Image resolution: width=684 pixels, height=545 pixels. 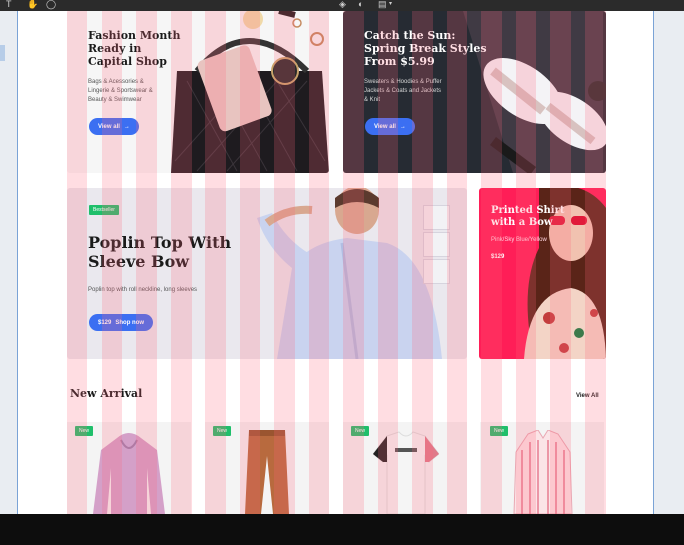 What do you see at coordinates (587, 396) in the screenshot?
I see `view-all-link: View All` at bounding box center [587, 396].